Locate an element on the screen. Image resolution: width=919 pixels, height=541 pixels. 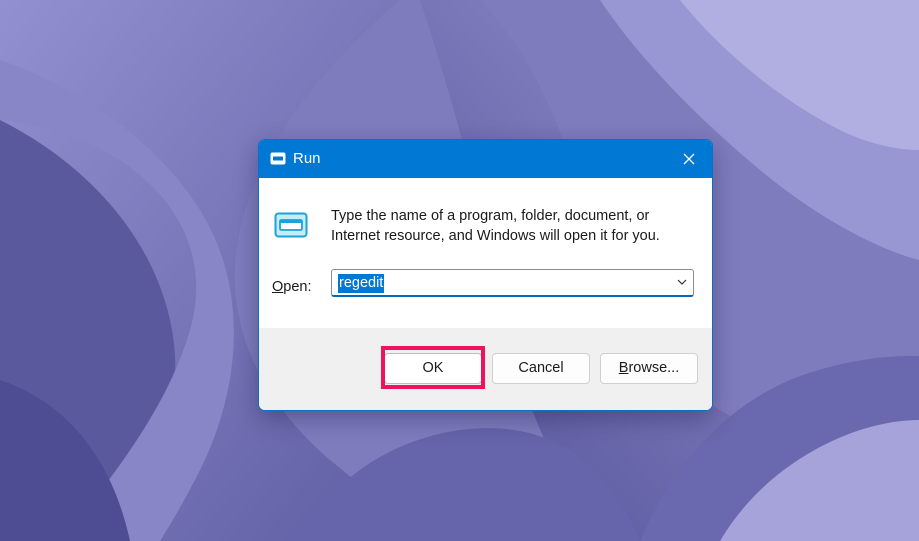
ok-button: OK is located at coordinates (433, 368).